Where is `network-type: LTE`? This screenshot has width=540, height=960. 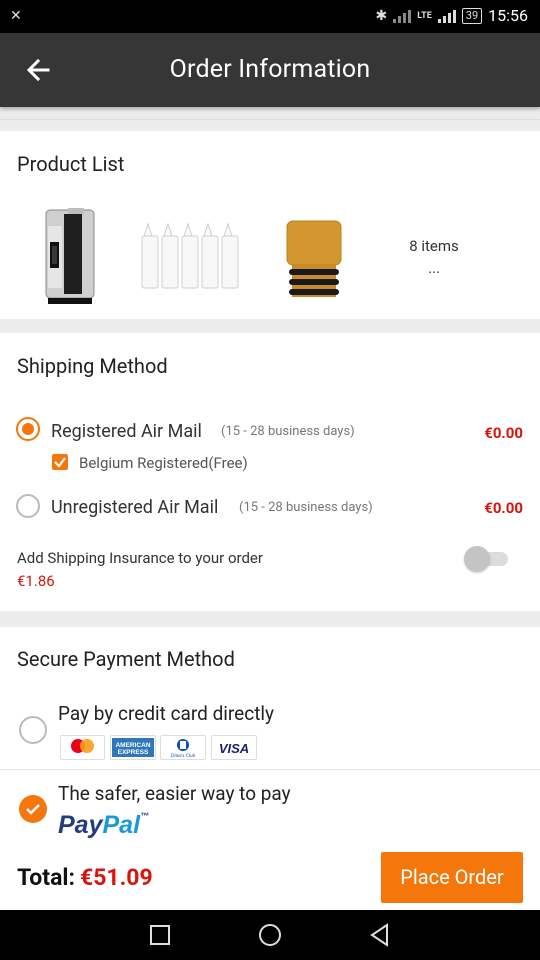 network-type: LTE is located at coordinates (424, 15).